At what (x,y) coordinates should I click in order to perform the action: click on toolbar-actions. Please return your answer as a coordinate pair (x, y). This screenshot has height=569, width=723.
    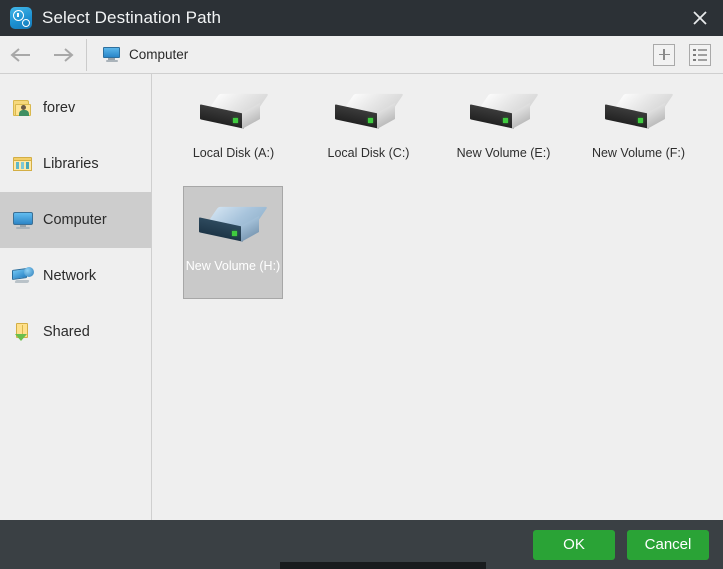
    Looking at the image, I should click on (688, 54).